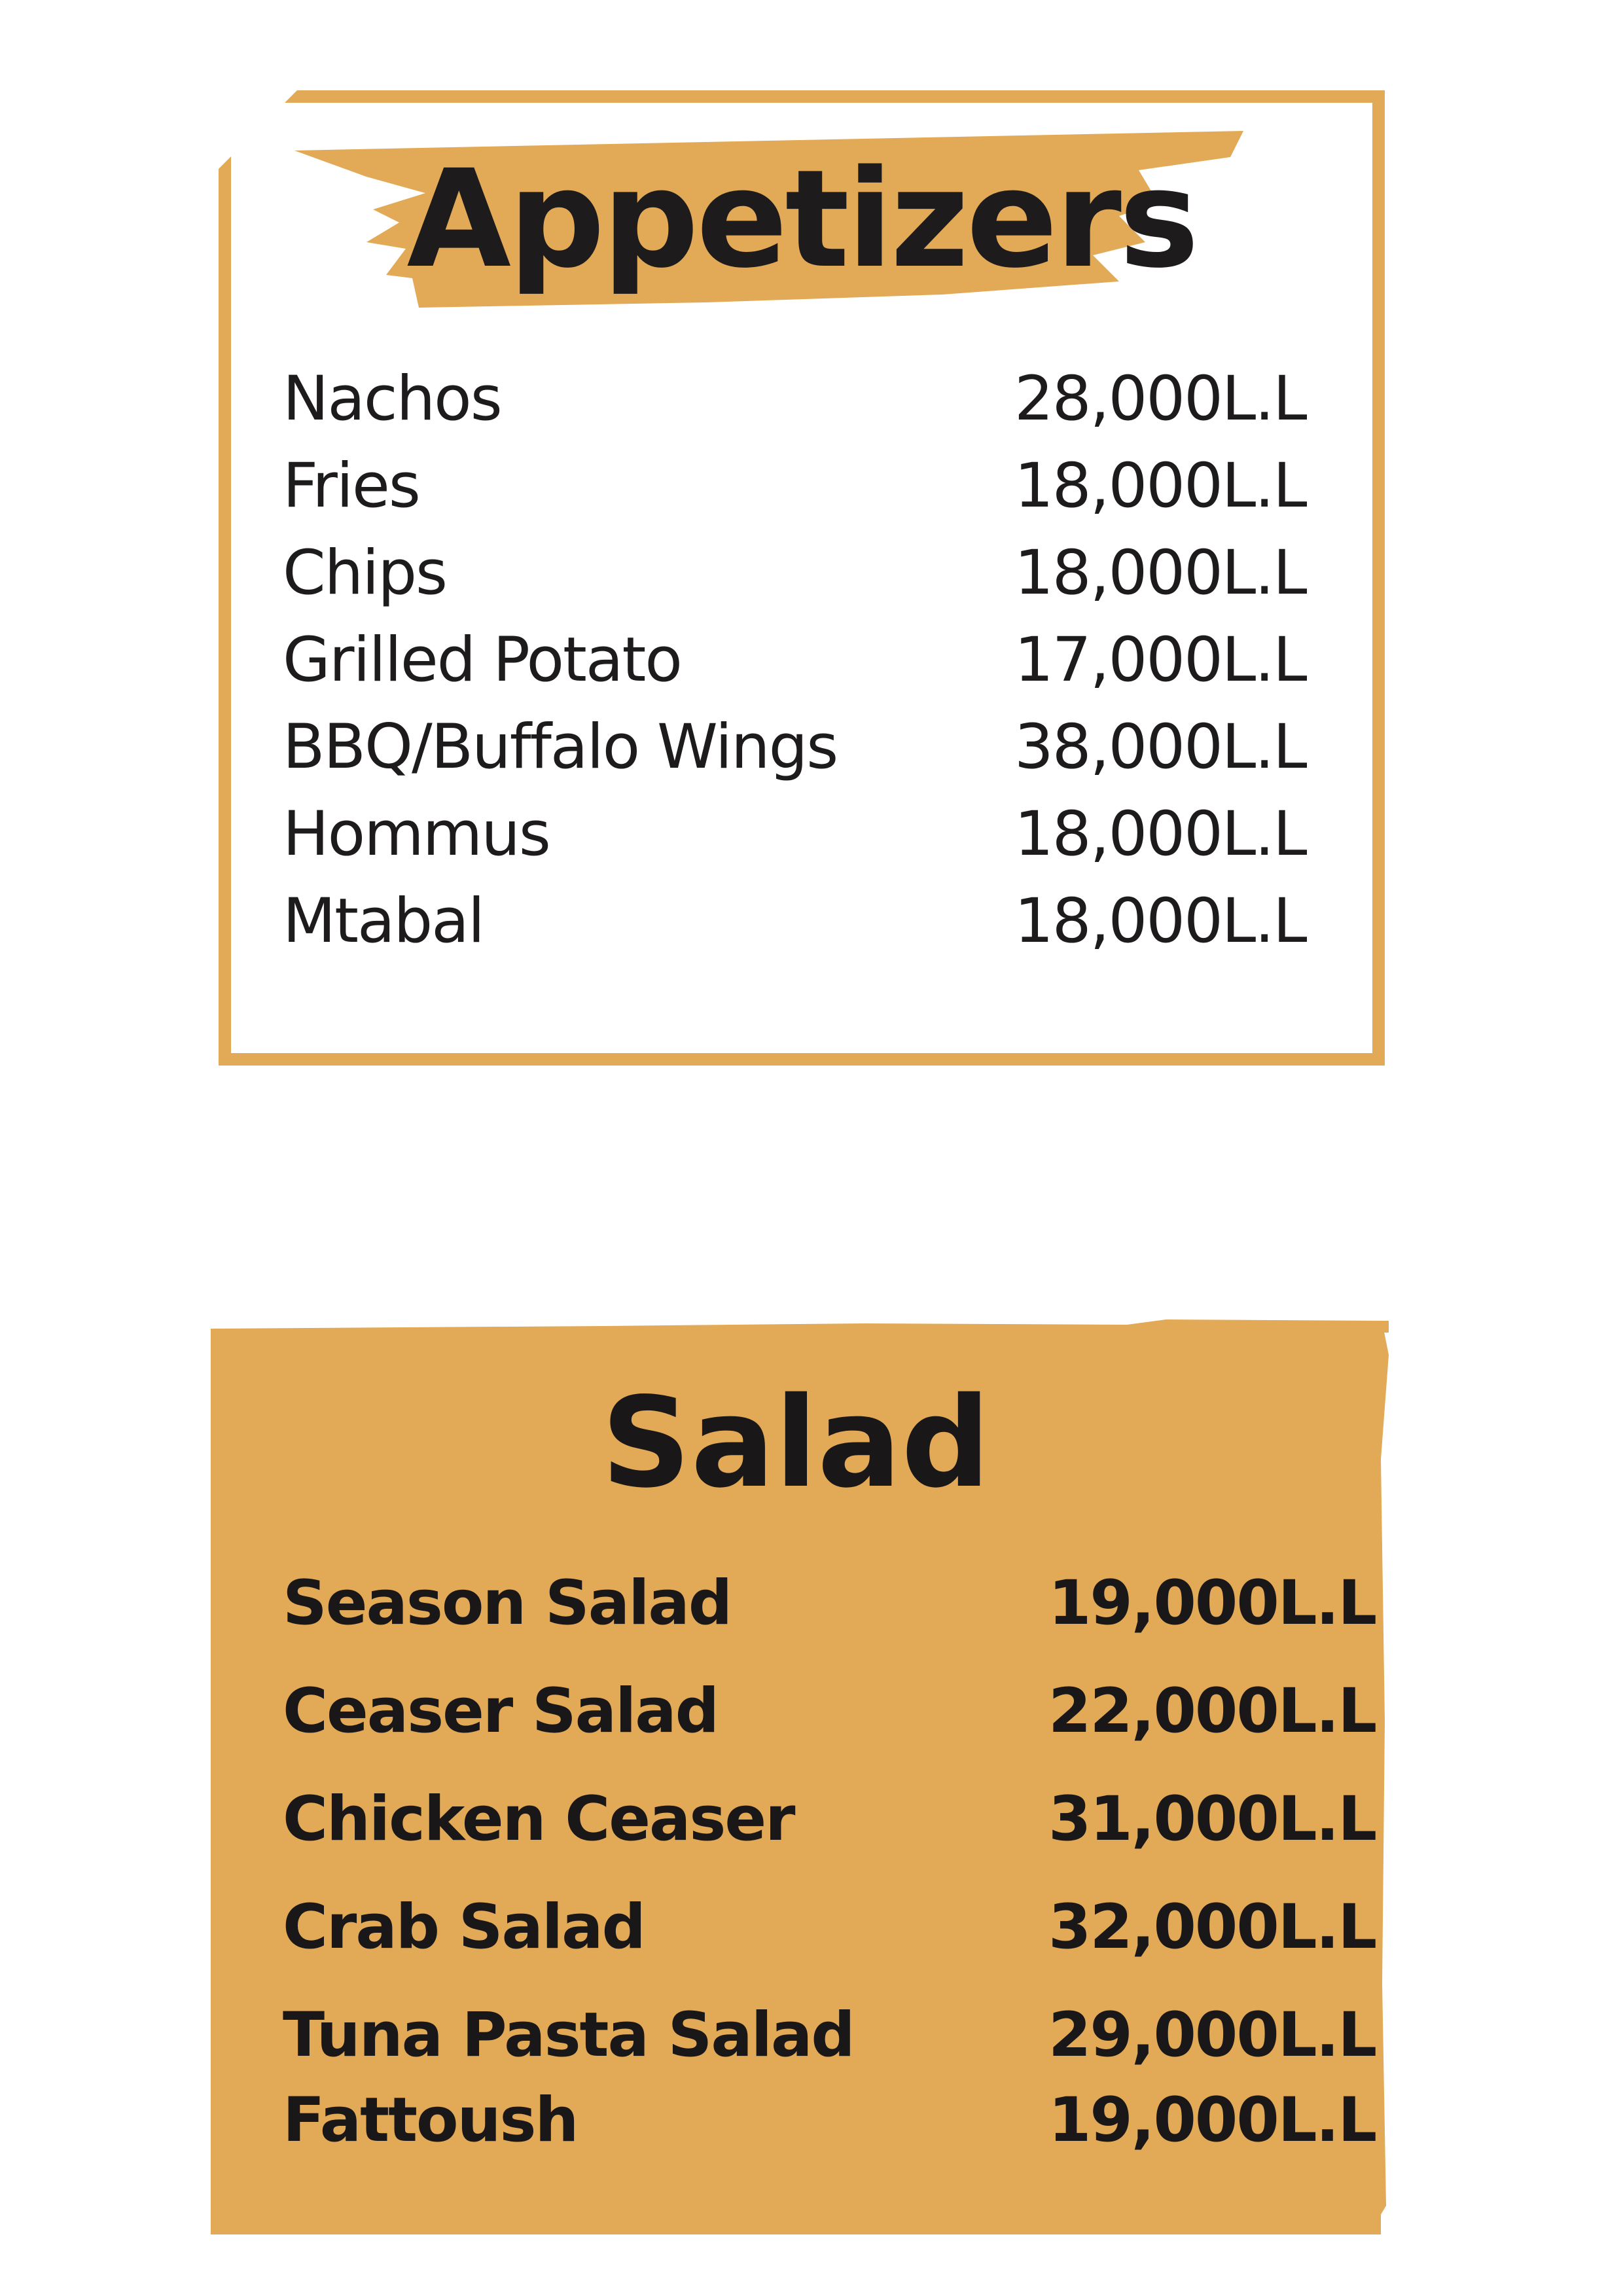  Describe the element at coordinates (800, 1326) in the screenshot. I see `card-rough-edge-top` at that location.